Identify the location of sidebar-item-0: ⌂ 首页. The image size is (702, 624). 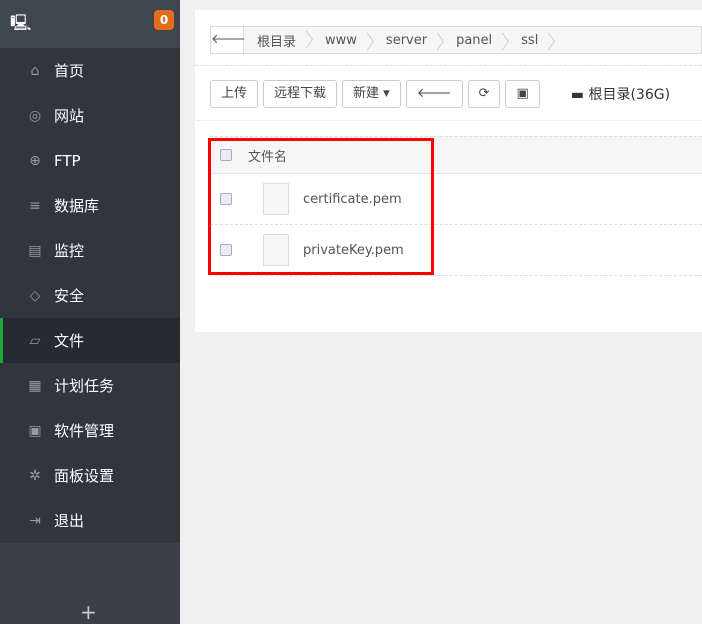
(90, 70).